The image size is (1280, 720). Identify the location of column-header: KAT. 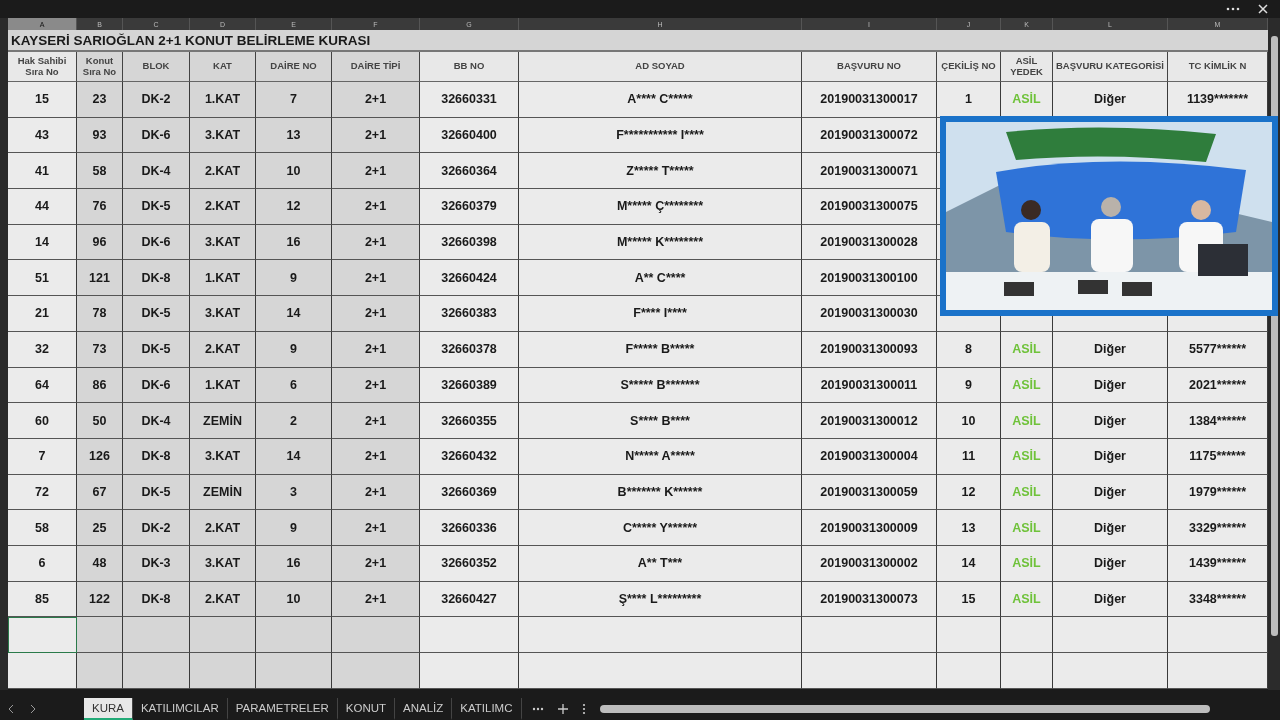
(223, 67).